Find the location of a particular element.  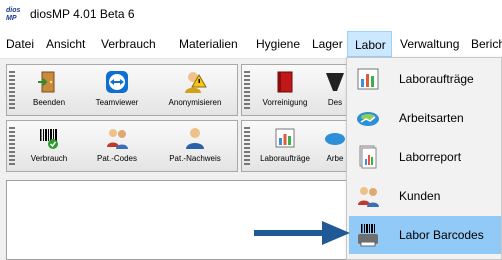

menu-item-laborreport: Laborreport is located at coordinates (425, 157).